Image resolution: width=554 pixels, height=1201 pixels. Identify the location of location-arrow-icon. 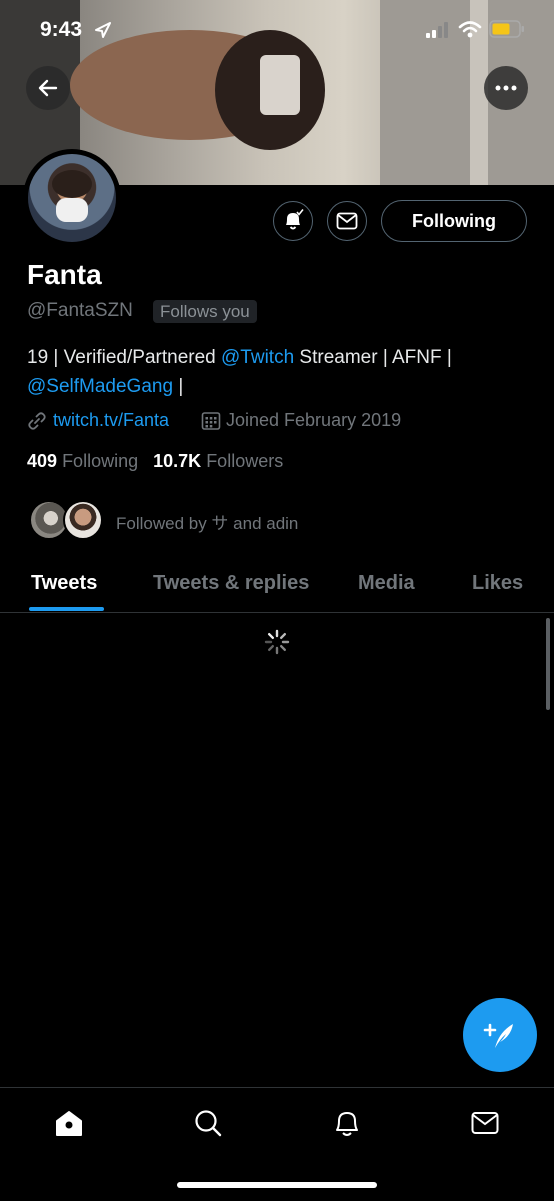
(103, 30).